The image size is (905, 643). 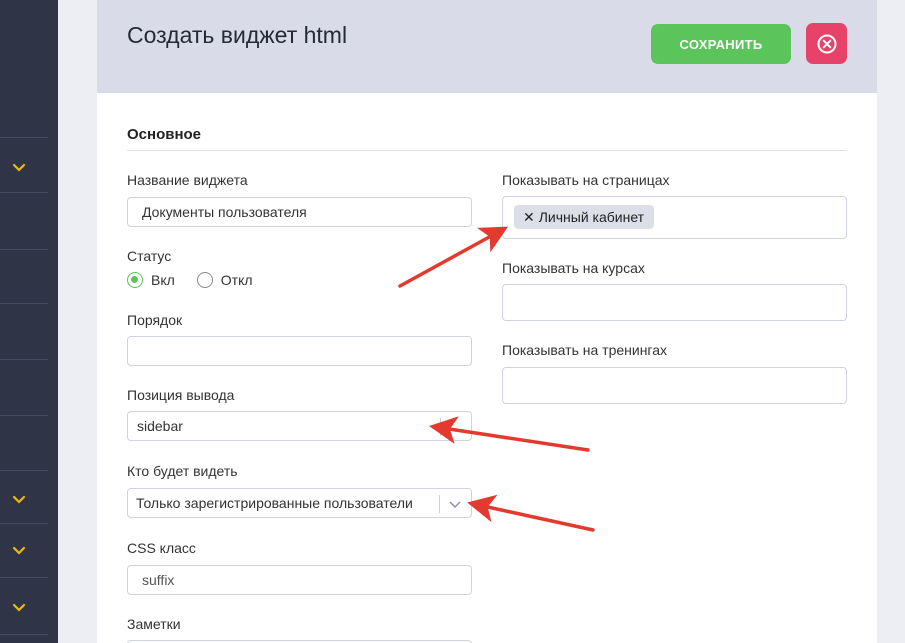 What do you see at coordinates (155, 320) in the screenshot?
I see `order-label: Порядок` at bounding box center [155, 320].